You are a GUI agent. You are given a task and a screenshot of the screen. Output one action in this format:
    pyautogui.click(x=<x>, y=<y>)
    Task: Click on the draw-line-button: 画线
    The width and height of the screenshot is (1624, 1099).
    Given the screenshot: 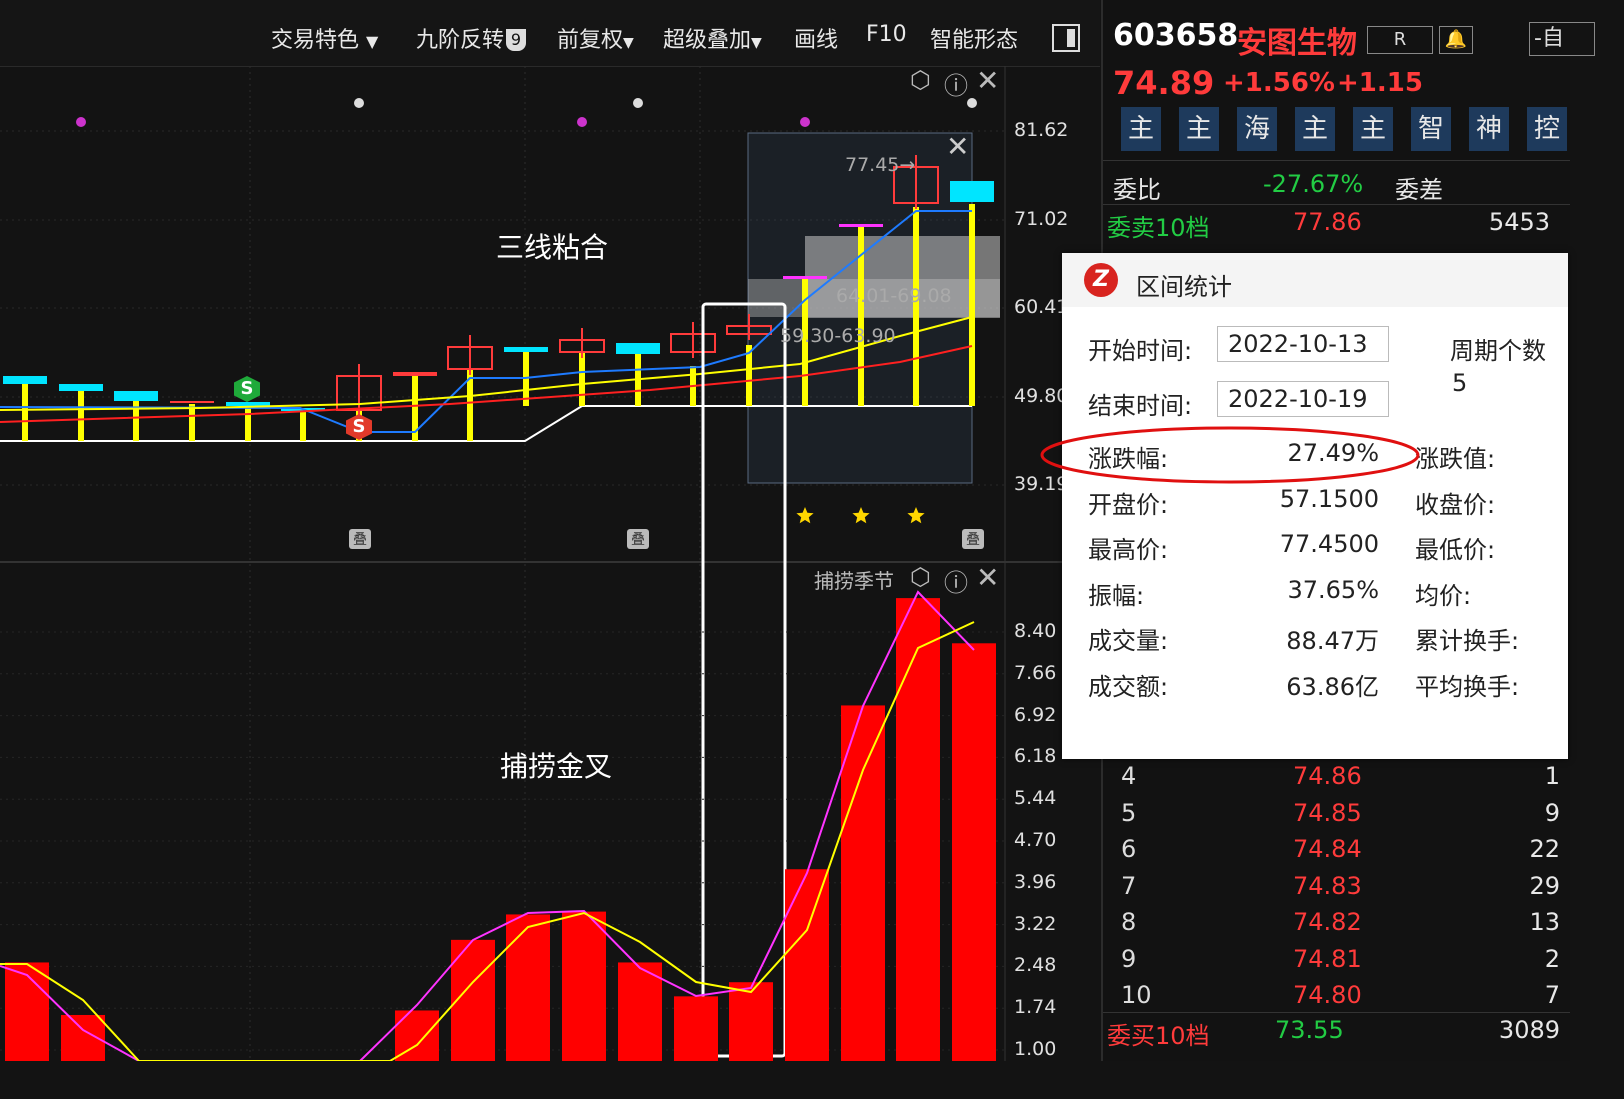 What is the action you would take?
    pyautogui.click(x=816, y=38)
    